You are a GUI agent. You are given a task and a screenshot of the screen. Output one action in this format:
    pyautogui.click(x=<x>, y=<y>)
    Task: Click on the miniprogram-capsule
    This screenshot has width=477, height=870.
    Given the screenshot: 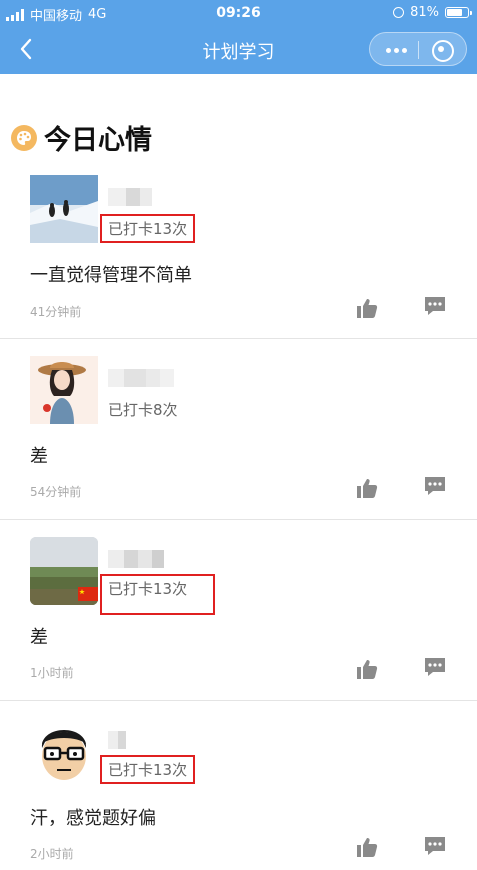 What is the action you would take?
    pyautogui.click(x=418, y=49)
    